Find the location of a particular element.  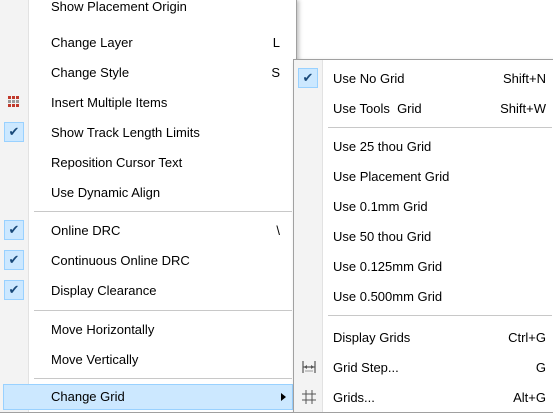

submenu-item-use-0-500mm-grid: Use 0.500mm Grid is located at coordinates (423, 296).